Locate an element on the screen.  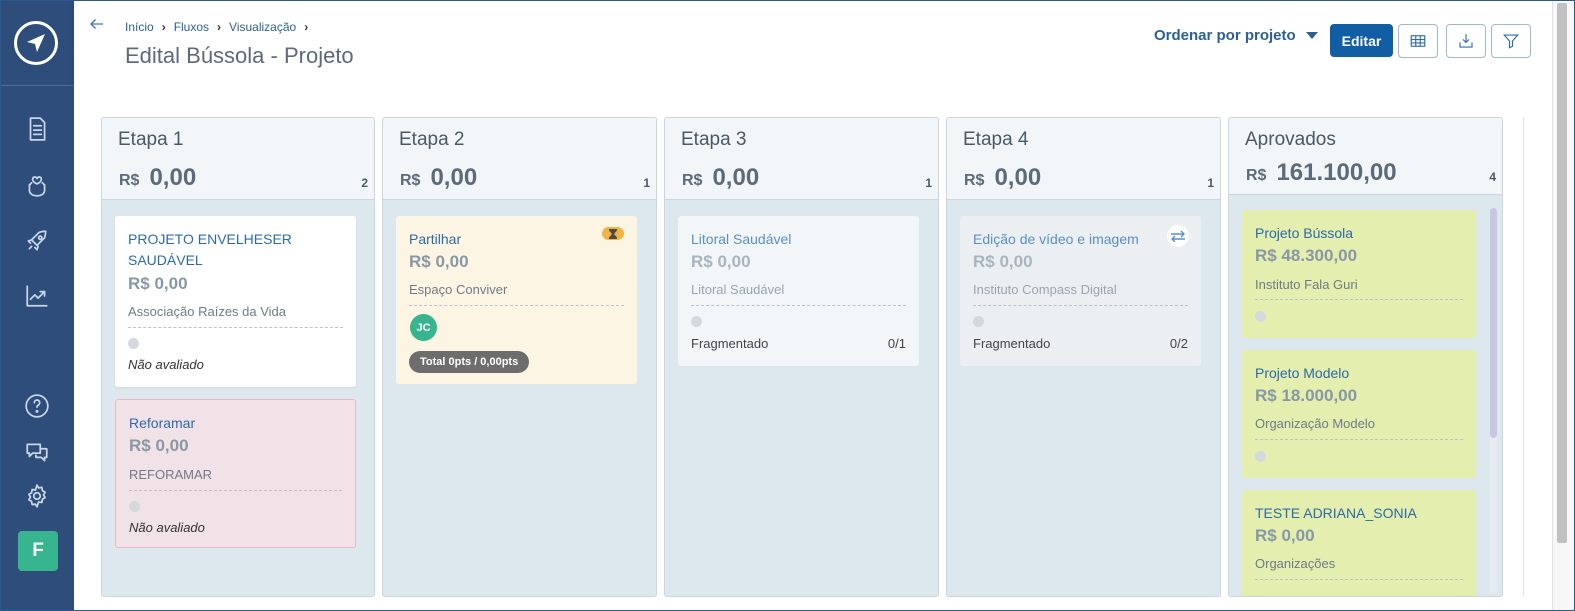
column-header: Aprovados R$ 161.100,00 4 is located at coordinates (1365, 156).